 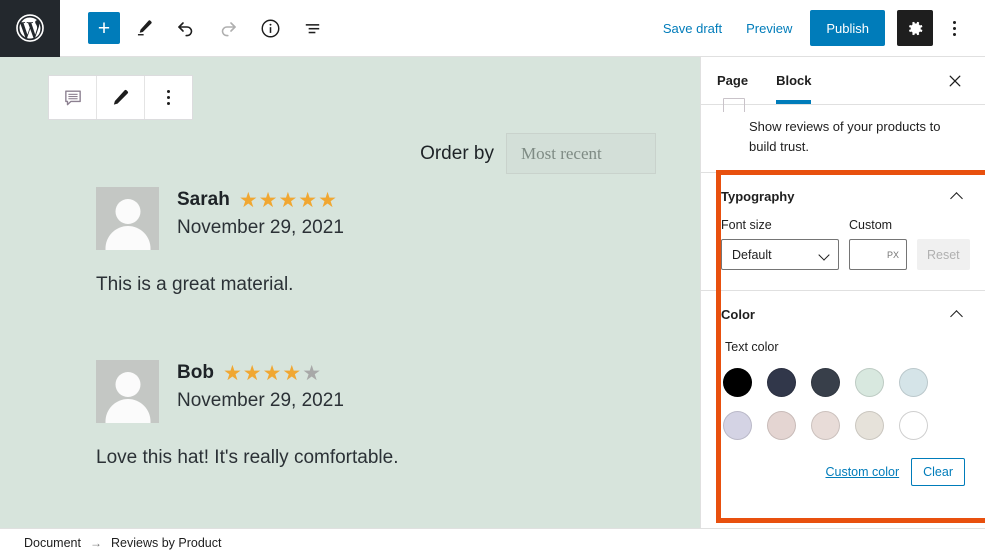 I want to click on save-draft-button: Save draft, so click(x=692, y=28).